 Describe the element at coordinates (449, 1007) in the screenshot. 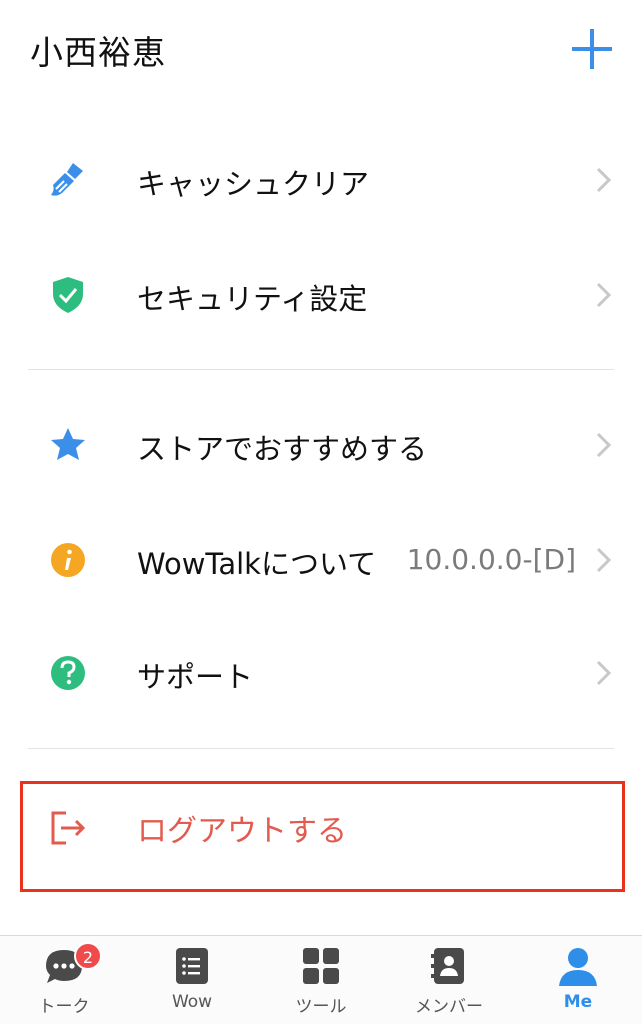

I see `tab-label: メンバー` at that location.